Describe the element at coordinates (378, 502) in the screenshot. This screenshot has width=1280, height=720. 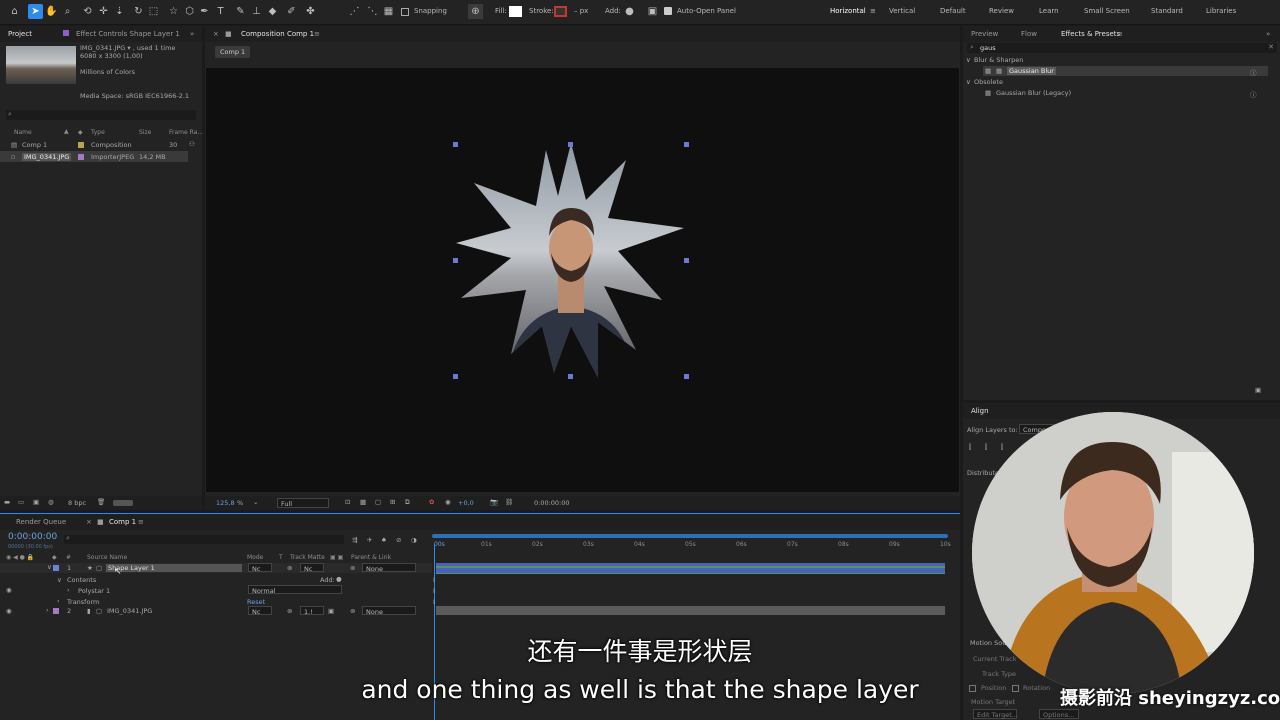
I see `mask-visibility-icon: ▢` at that location.